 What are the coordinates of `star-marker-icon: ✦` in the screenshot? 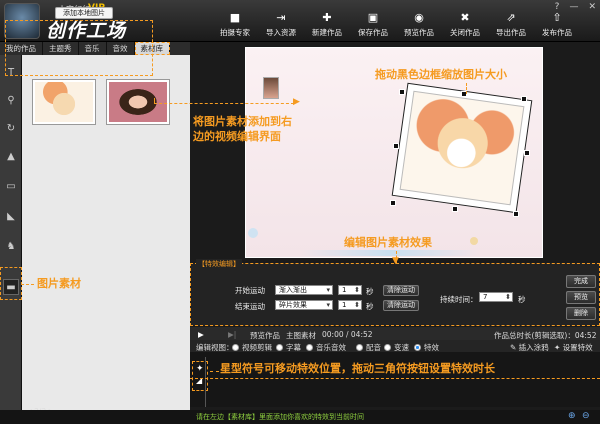 It's located at (200, 369).